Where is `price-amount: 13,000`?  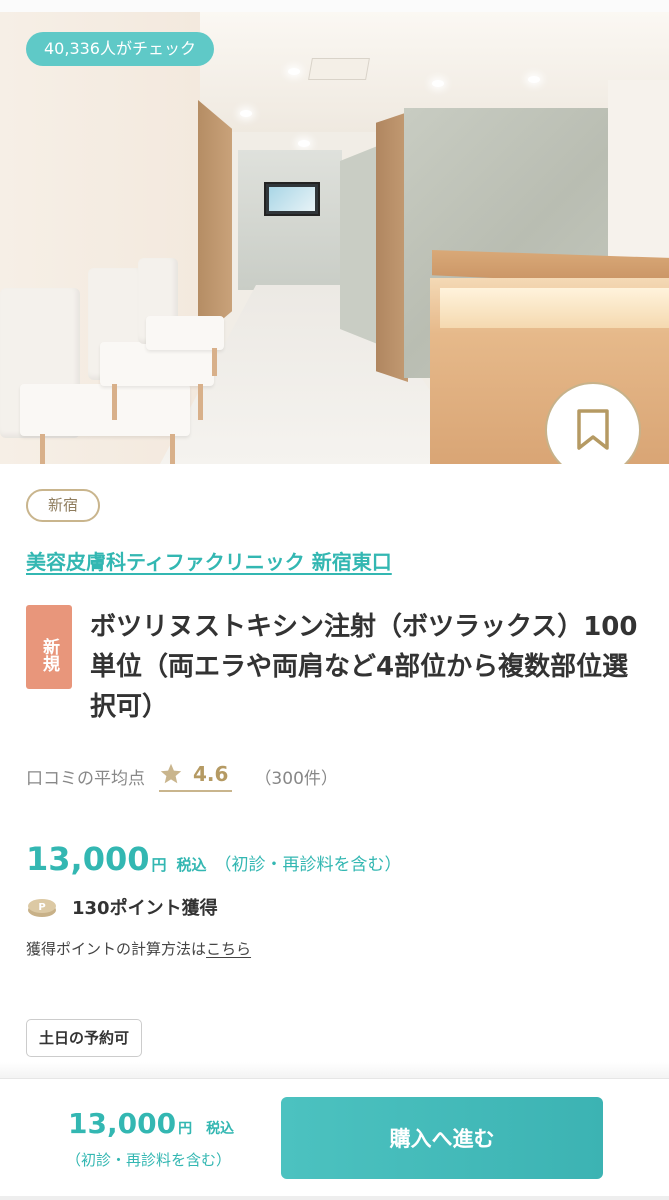
price-amount: 13,000 is located at coordinates (88, 859).